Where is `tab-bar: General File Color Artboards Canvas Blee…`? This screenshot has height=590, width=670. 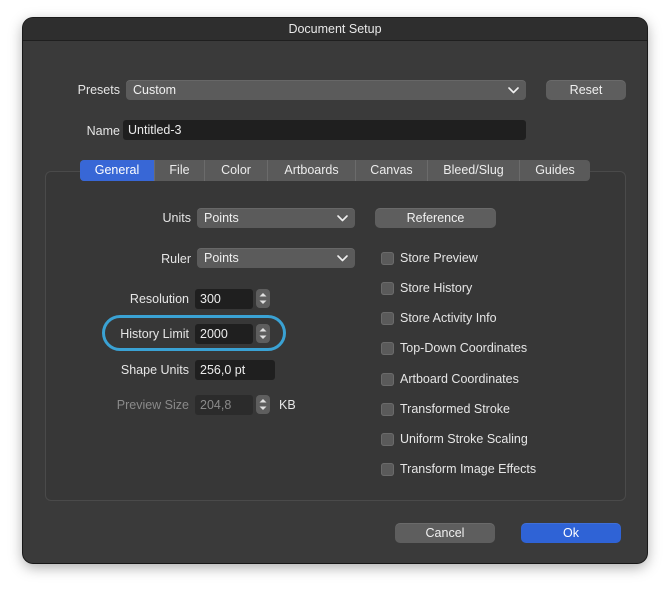 tab-bar: General File Color Artboards Canvas Blee… is located at coordinates (335, 170).